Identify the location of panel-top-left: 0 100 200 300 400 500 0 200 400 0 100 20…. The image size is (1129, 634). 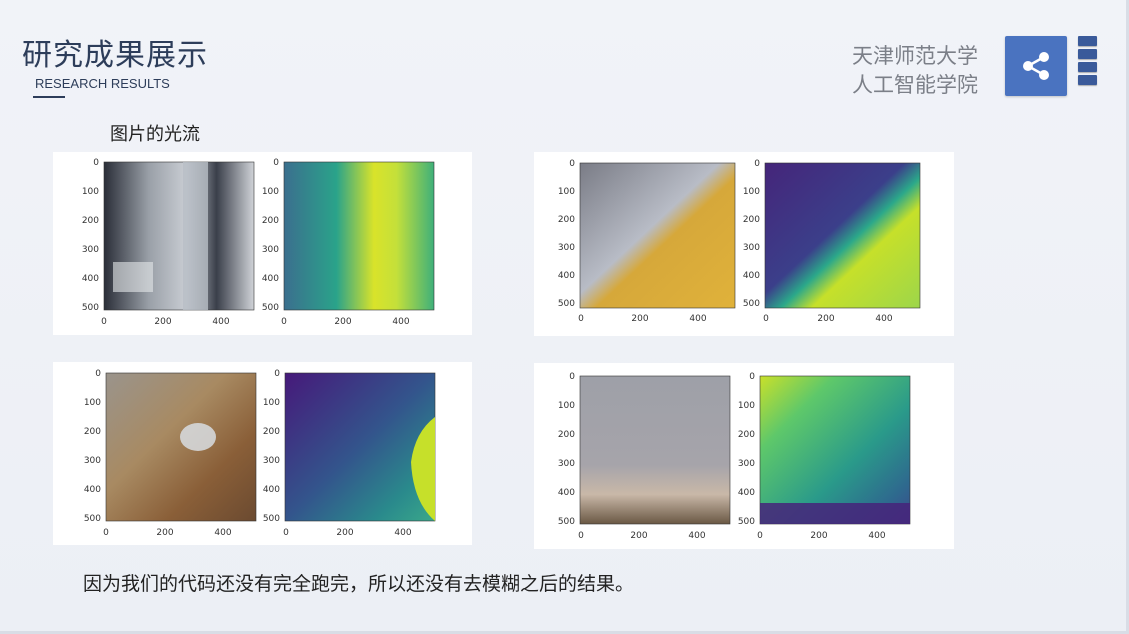
(262, 243).